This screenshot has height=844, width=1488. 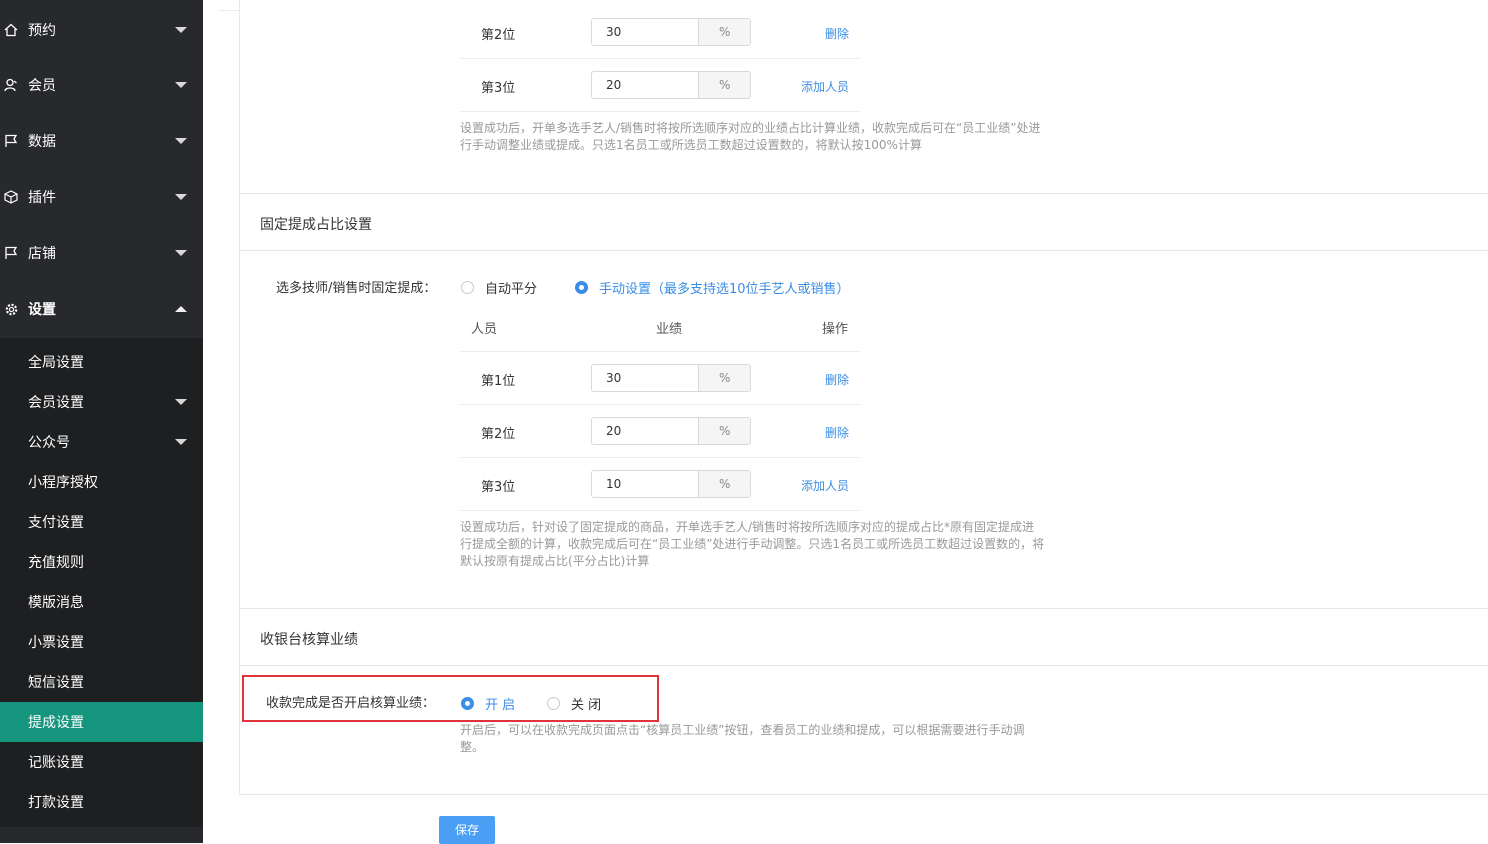 What do you see at coordinates (42, 142) in the screenshot?
I see `nav-label: 数据` at bounding box center [42, 142].